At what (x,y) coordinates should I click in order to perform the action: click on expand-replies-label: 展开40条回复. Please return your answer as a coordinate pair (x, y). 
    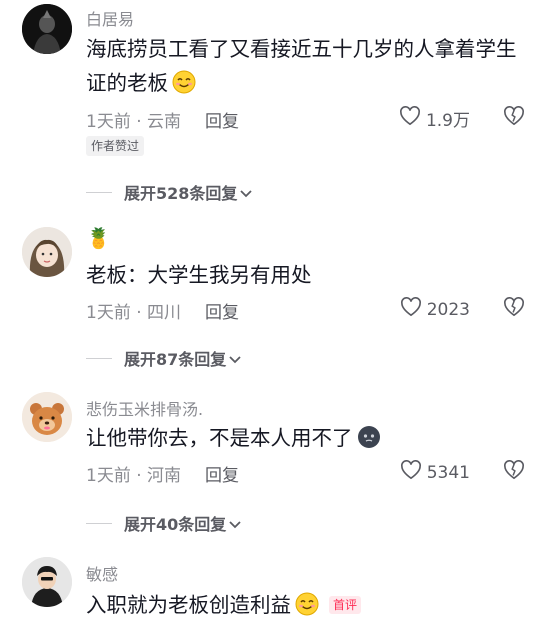
    Looking at the image, I should click on (175, 524).